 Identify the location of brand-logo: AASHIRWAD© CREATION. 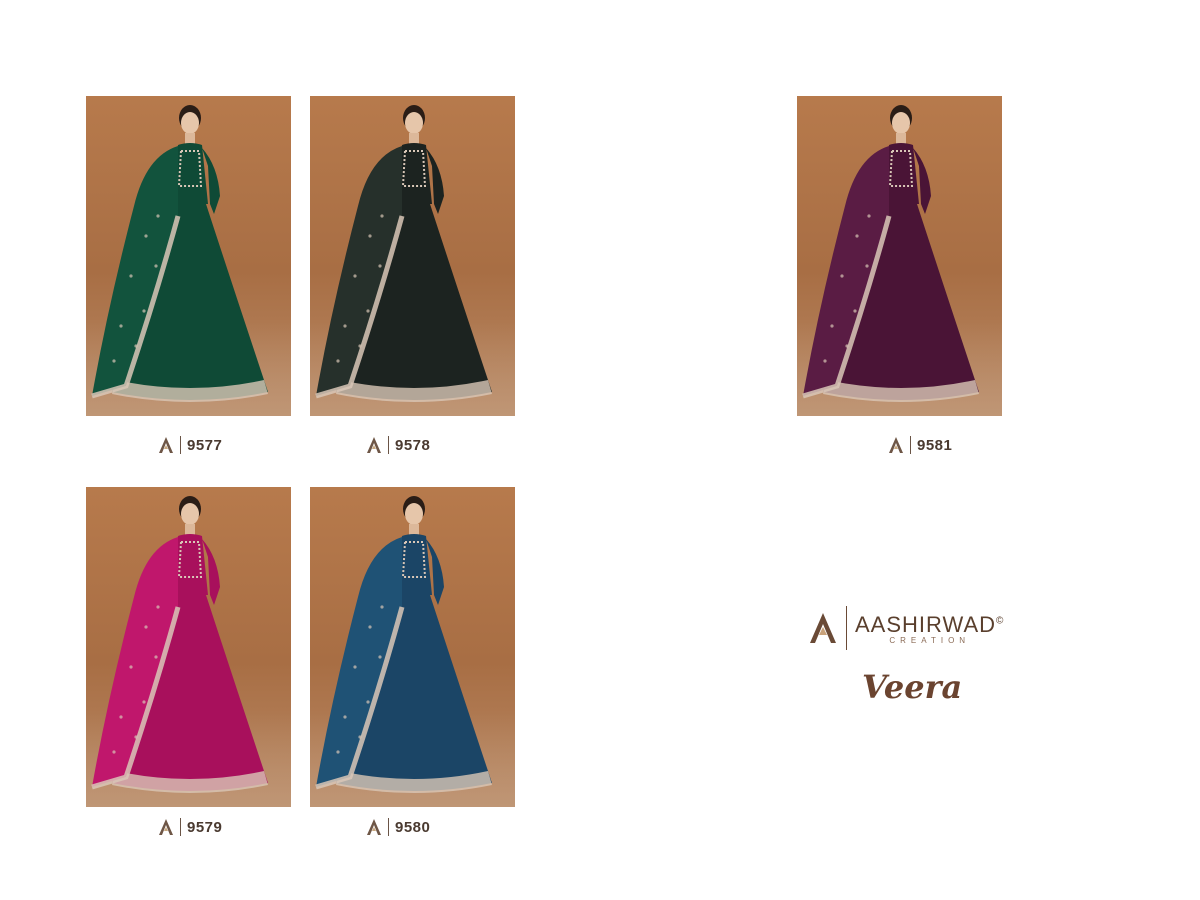
(906, 628).